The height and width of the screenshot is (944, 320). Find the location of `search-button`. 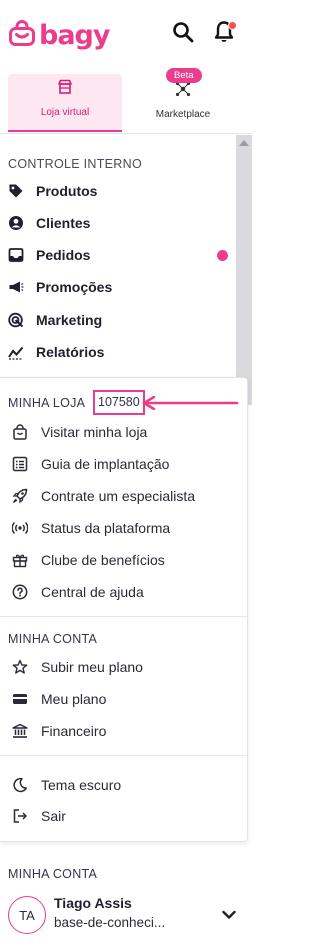

search-button is located at coordinates (183, 34).